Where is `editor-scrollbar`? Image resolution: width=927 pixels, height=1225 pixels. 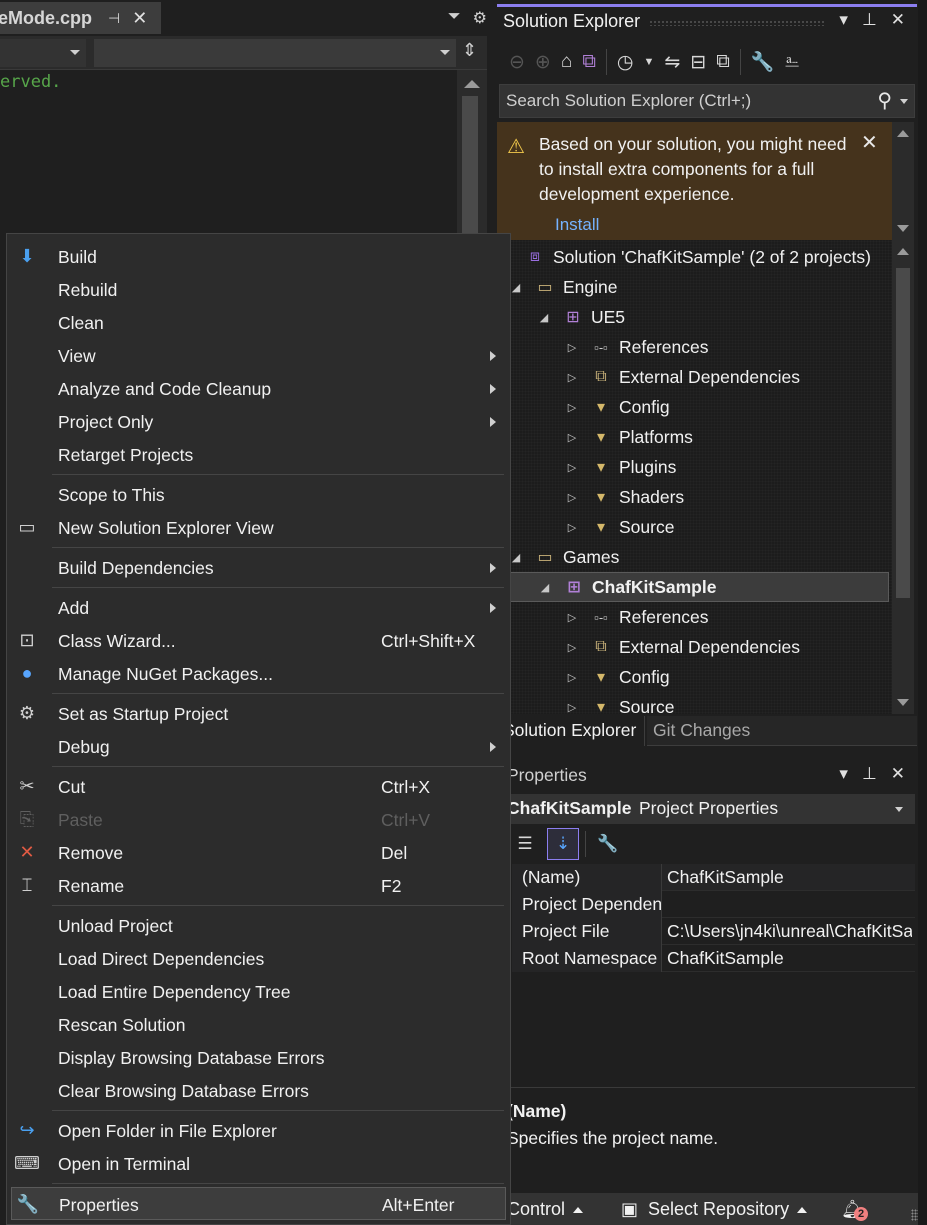 editor-scrollbar is located at coordinates (472, 153).